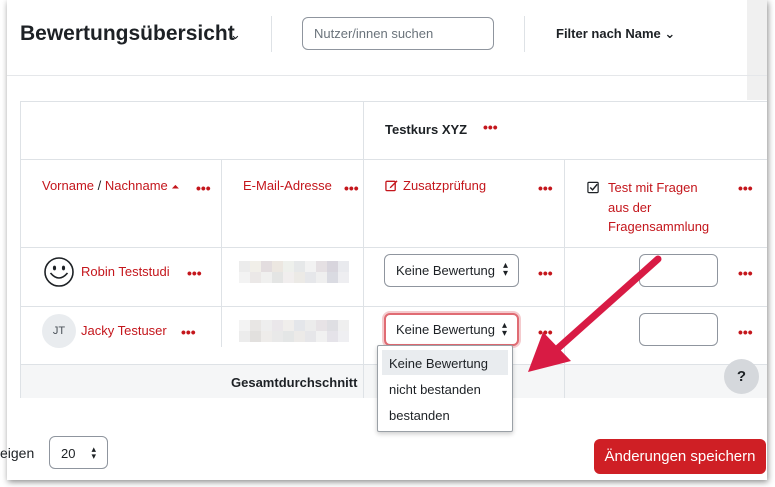 This screenshot has height=487, width=775. I want to click on assignment-edit-icon, so click(391, 186).